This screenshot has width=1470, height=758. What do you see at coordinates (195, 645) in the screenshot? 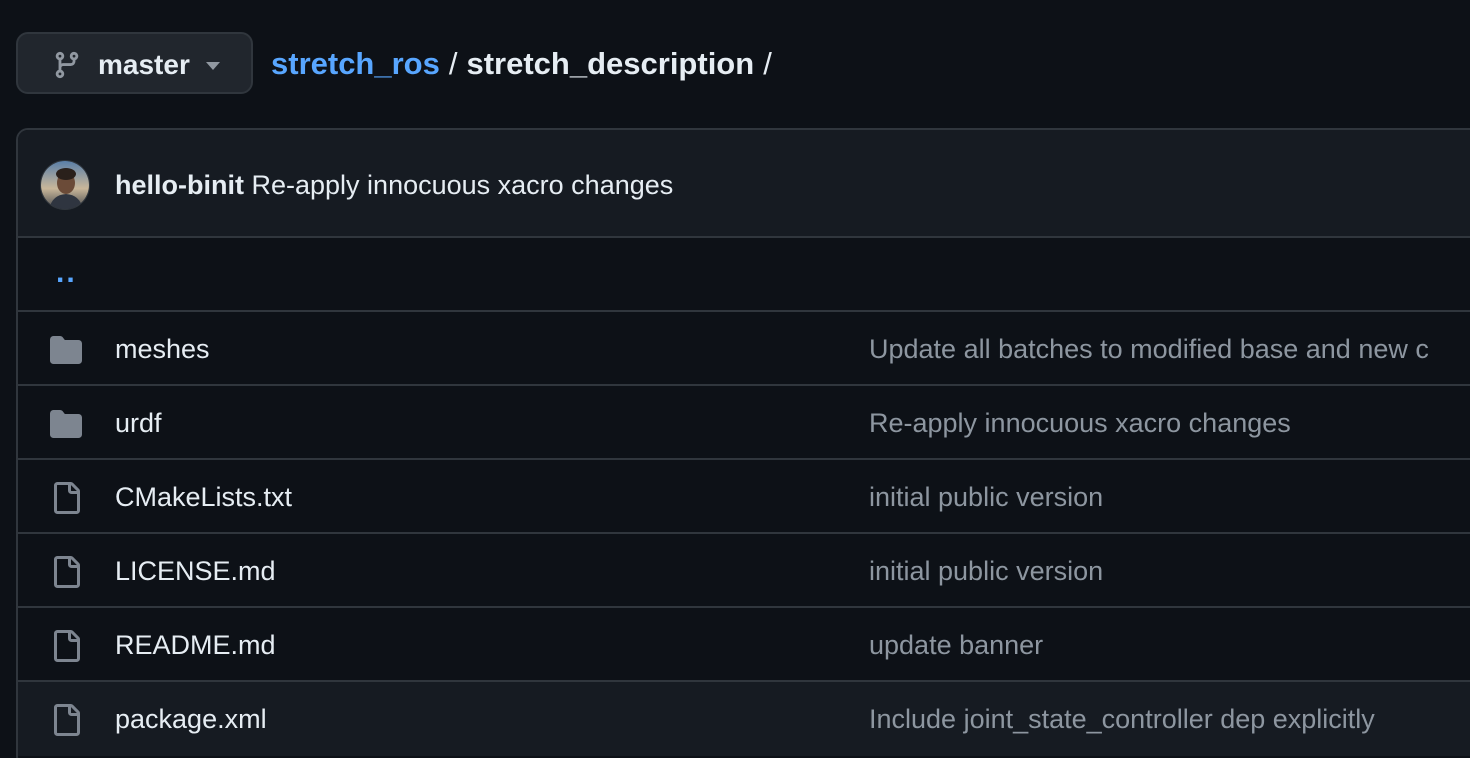
I see `file-name-link: README.md` at bounding box center [195, 645].